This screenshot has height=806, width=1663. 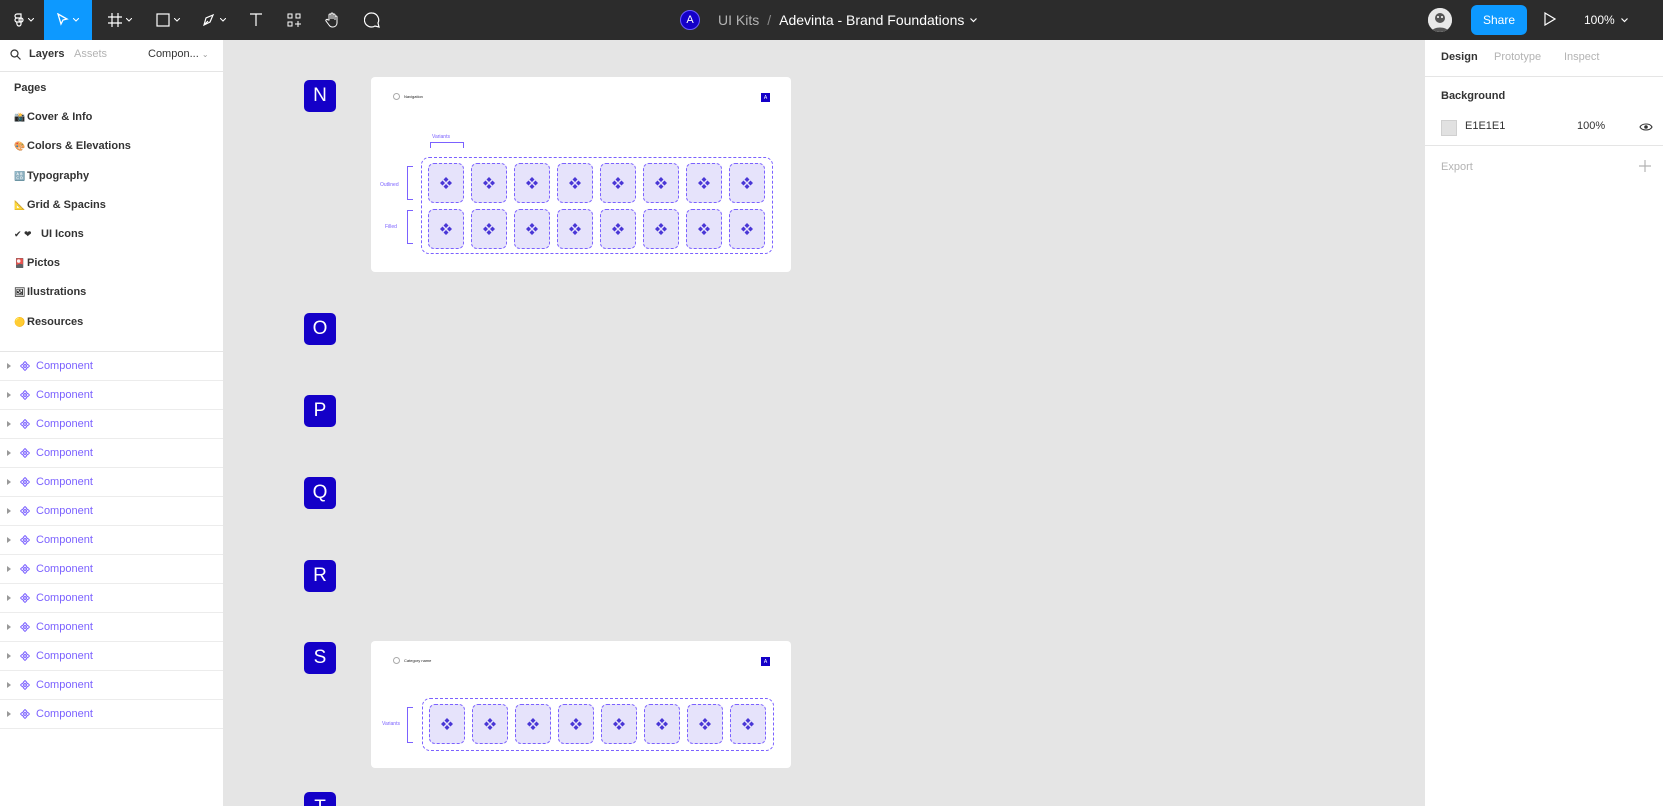 What do you see at coordinates (24, 20) in the screenshot?
I see `figma-menu-icon` at bounding box center [24, 20].